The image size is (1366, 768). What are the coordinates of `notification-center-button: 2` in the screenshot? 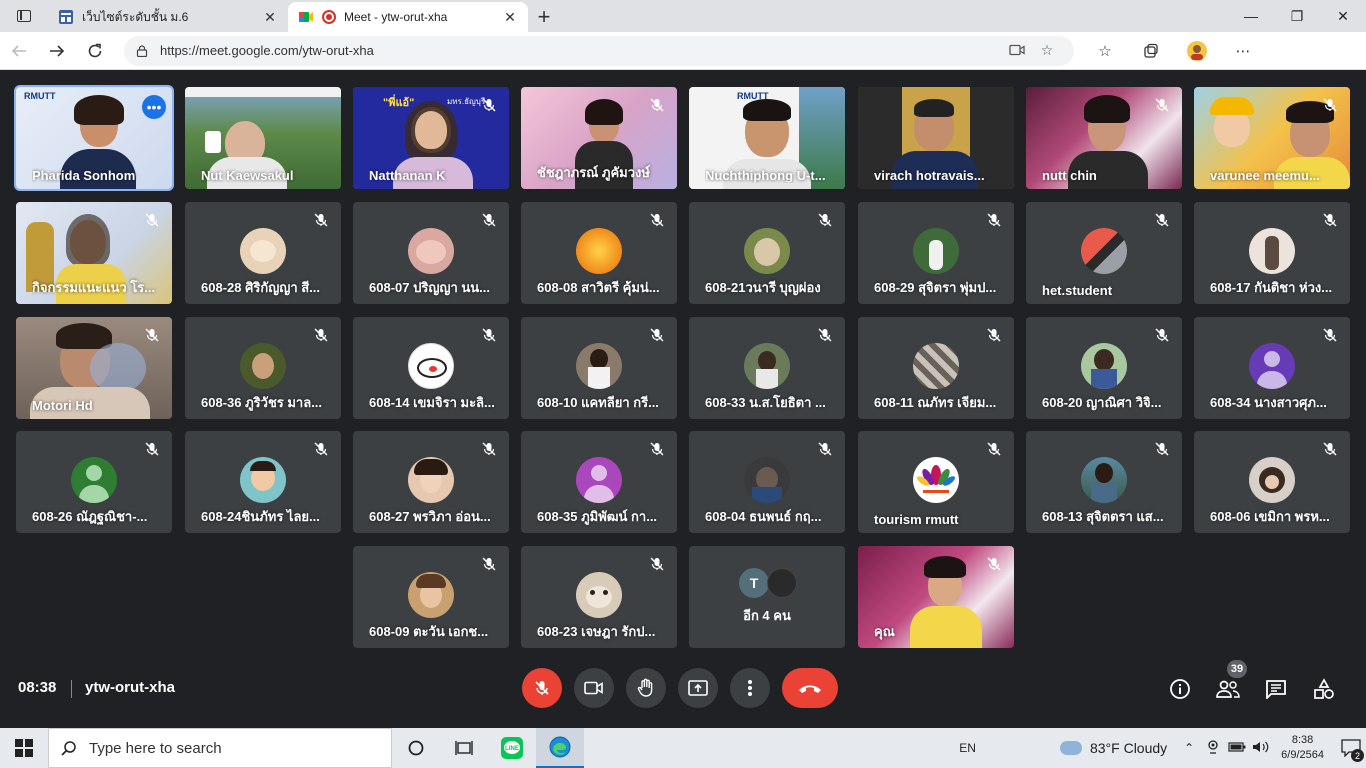 It's located at (1351, 748).